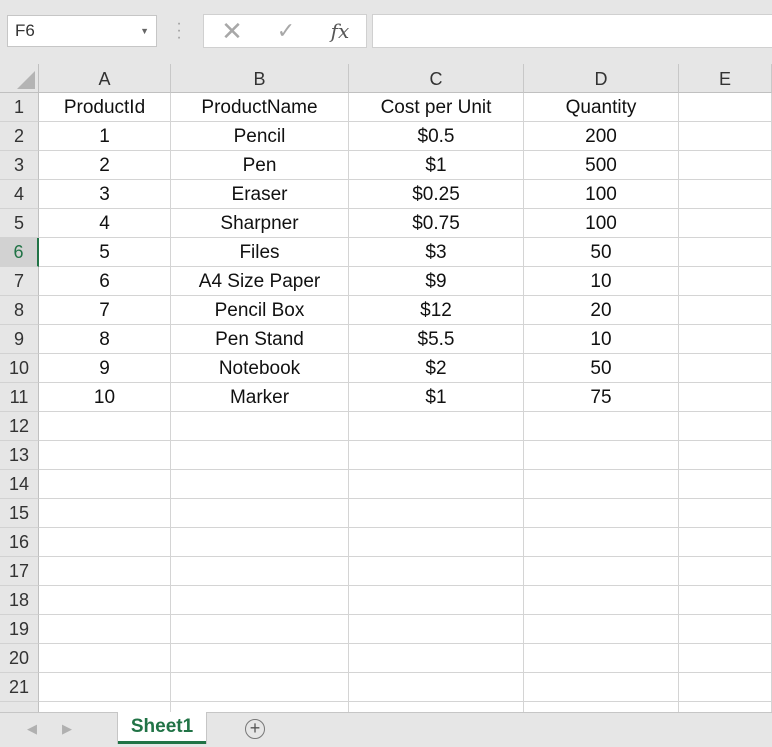  Describe the element at coordinates (601, 687) in the screenshot. I see `cell-d21` at that location.